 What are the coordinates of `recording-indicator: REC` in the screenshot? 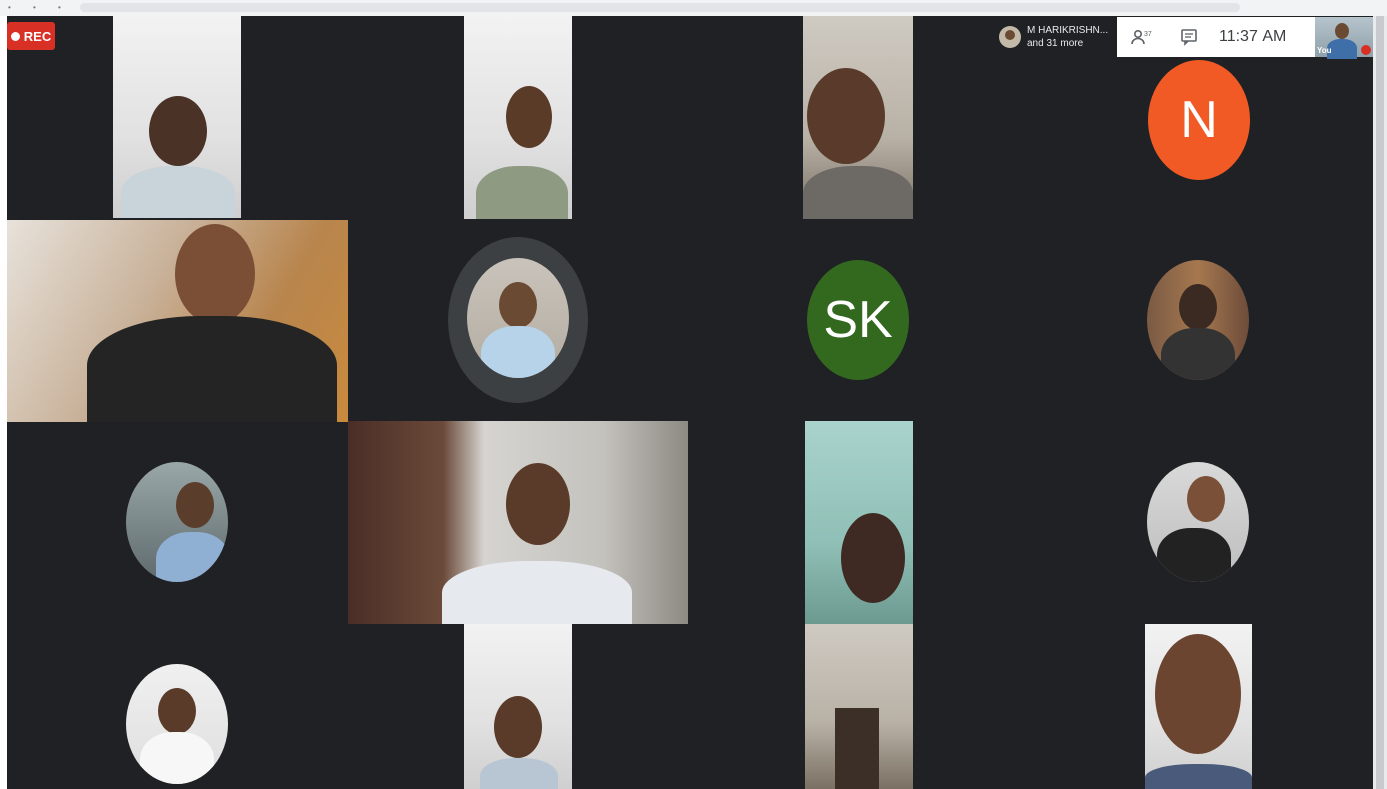 It's located at (31, 36).